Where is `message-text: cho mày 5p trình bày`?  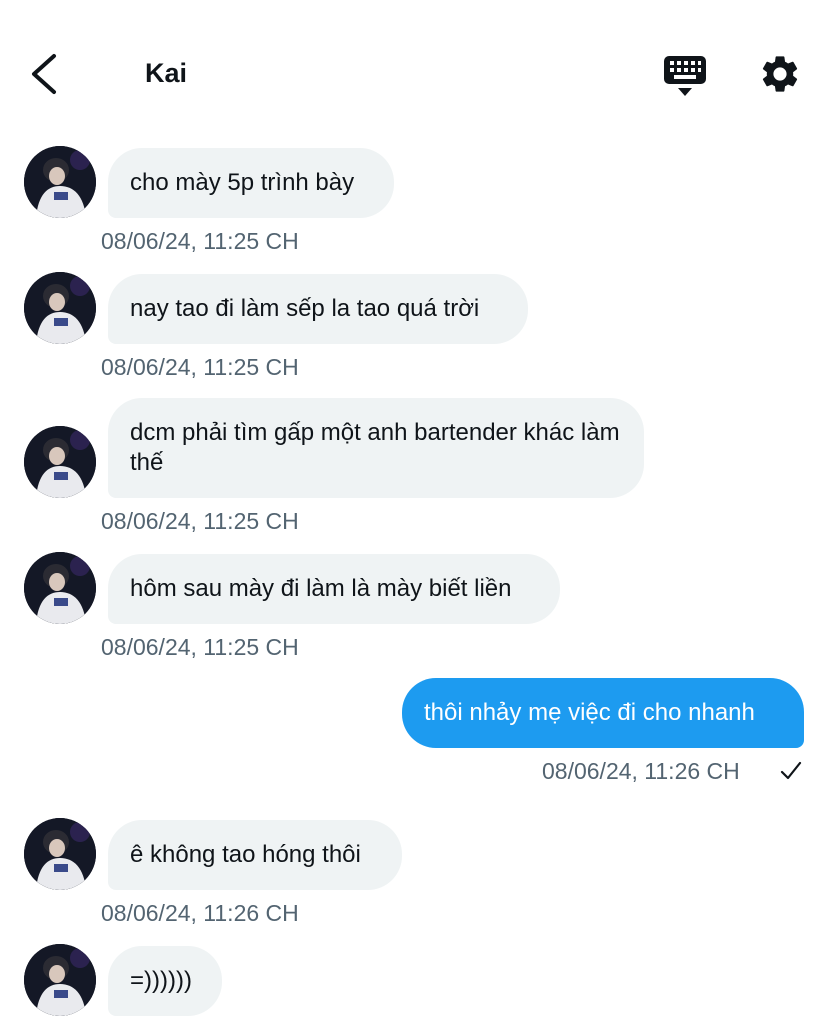 message-text: cho mày 5p trình bày is located at coordinates (242, 182).